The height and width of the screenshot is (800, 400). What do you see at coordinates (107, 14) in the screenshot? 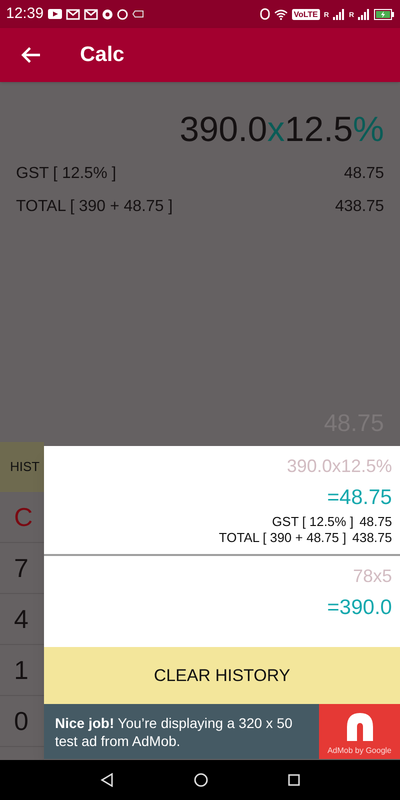
I see `badge-icon` at bounding box center [107, 14].